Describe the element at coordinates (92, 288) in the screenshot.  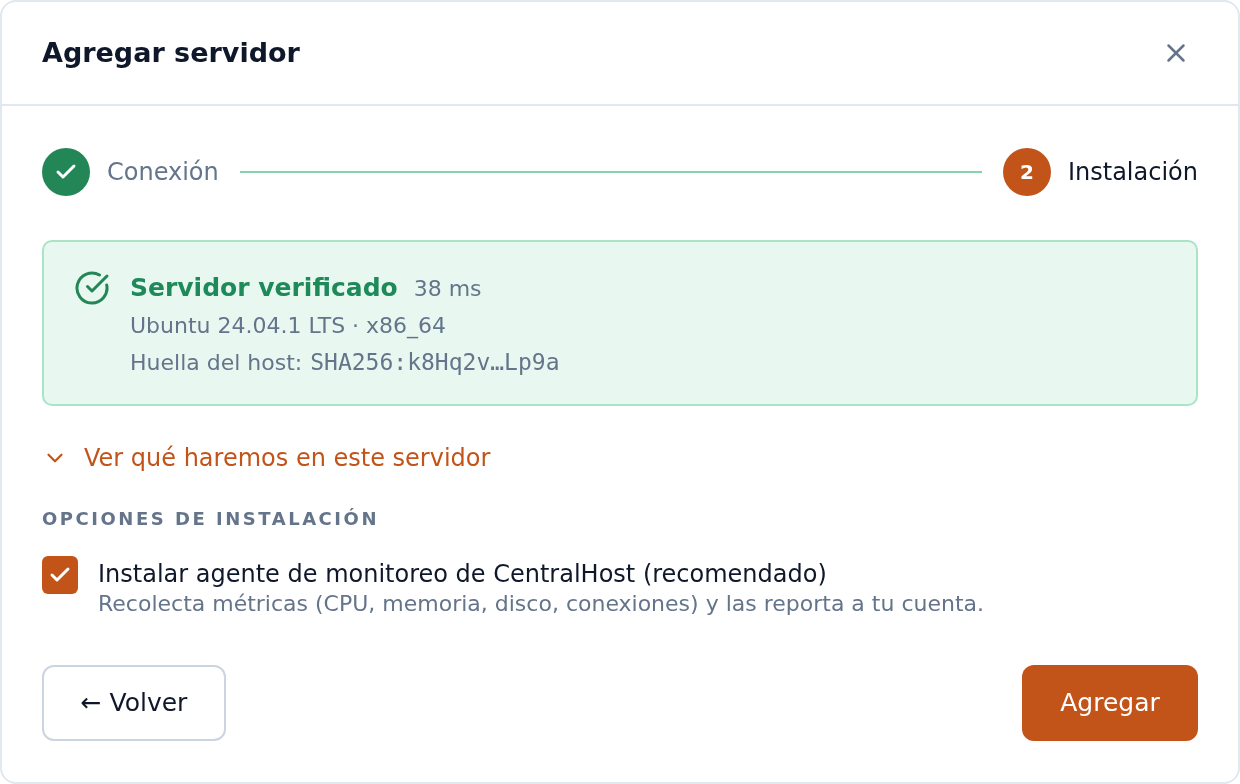
I see `check-circle-icon` at that location.